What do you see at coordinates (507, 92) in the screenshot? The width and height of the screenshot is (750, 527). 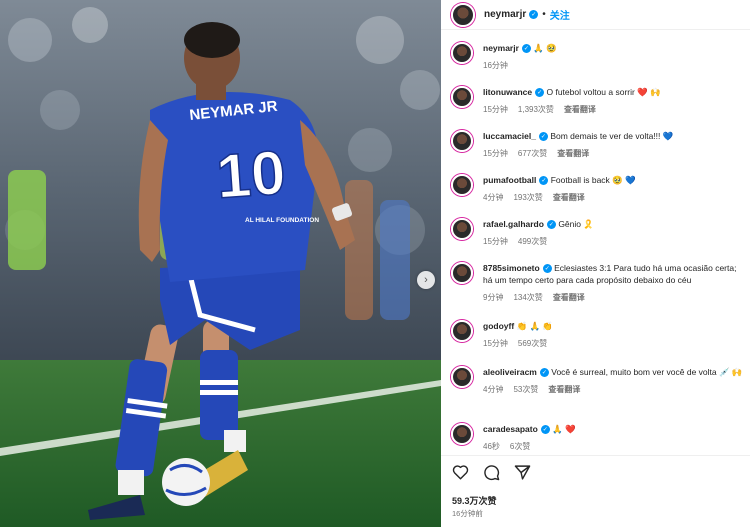 I see `comment-username: litonuwance` at bounding box center [507, 92].